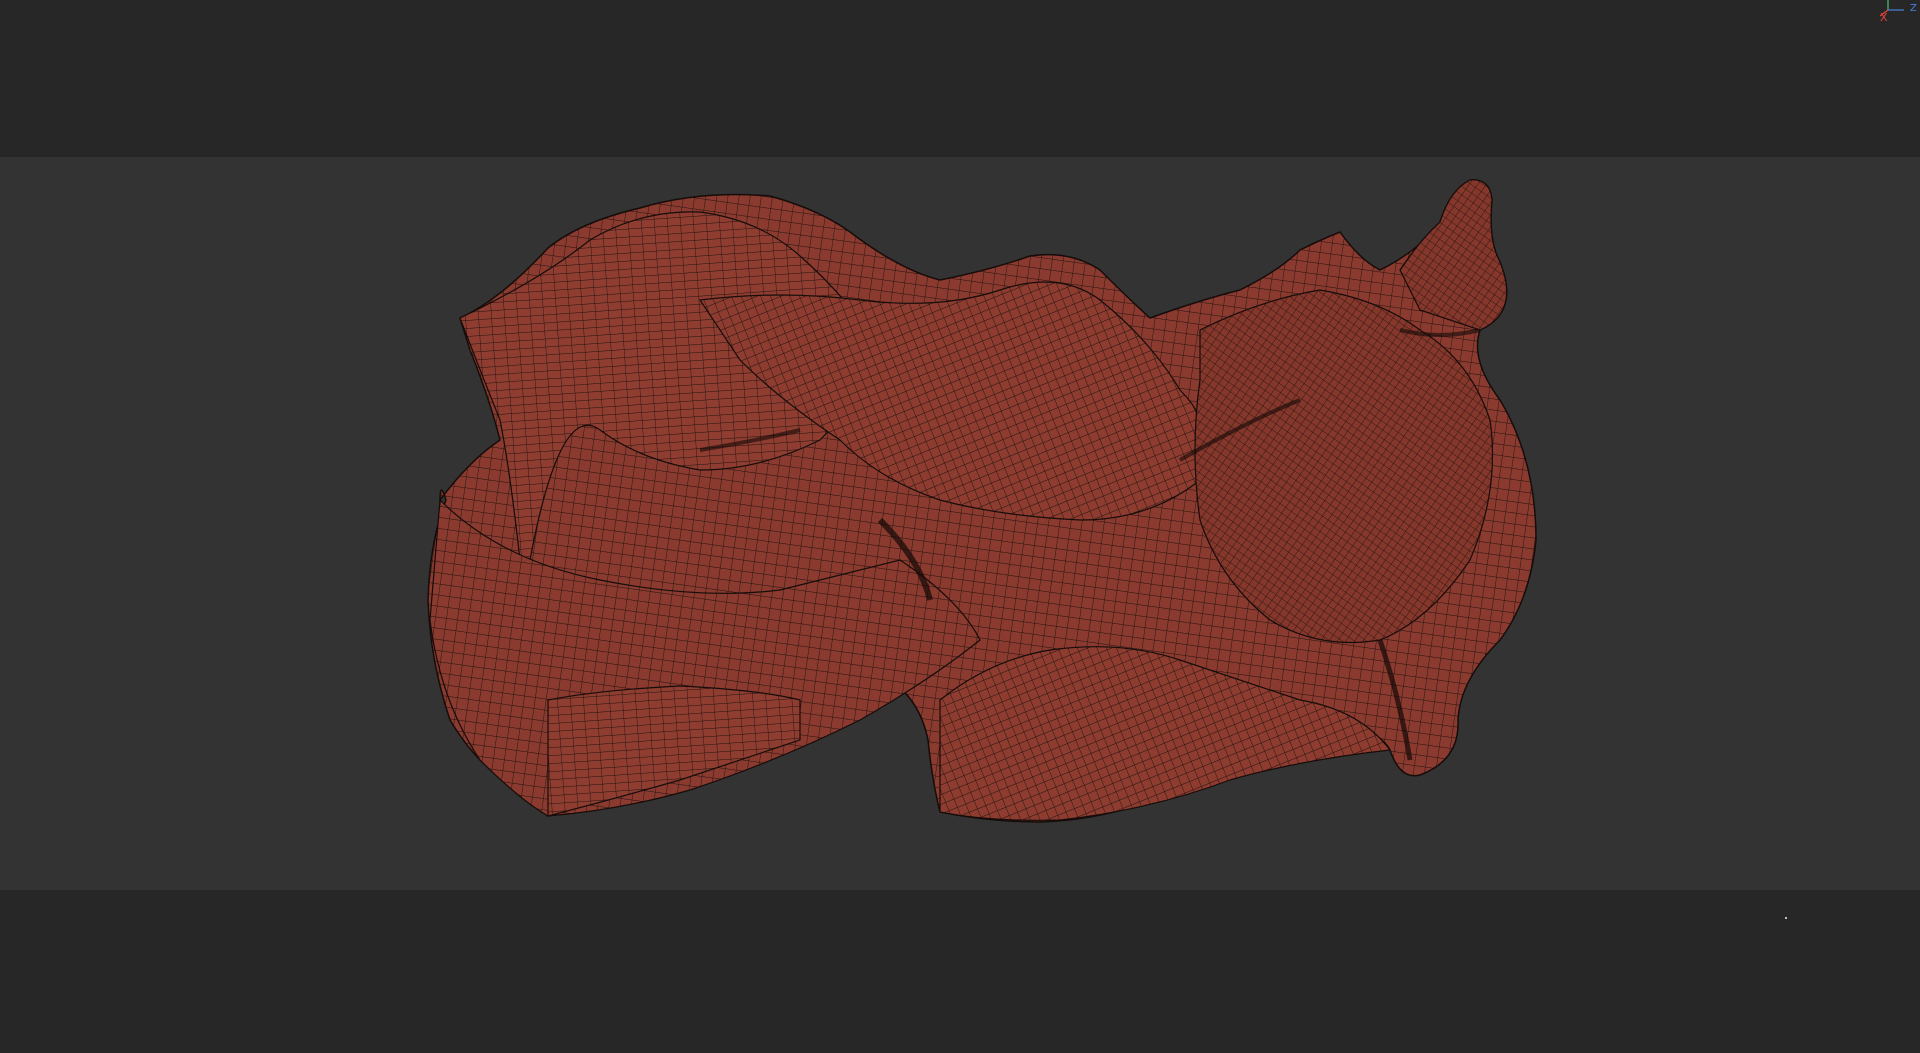 The height and width of the screenshot is (1053, 1920). What do you see at coordinates (1913, 8) in the screenshot?
I see `axis-z-label: Z` at bounding box center [1913, 8].